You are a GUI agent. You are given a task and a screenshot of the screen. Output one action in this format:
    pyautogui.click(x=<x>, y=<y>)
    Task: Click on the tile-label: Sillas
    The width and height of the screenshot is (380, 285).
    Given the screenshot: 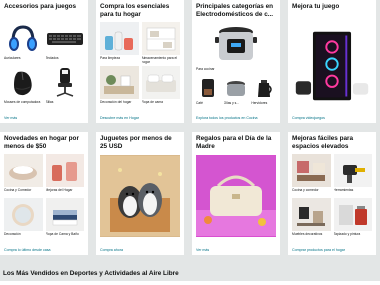 What is the action you would take?
    pyautogui.click(x=49, y=102)
    